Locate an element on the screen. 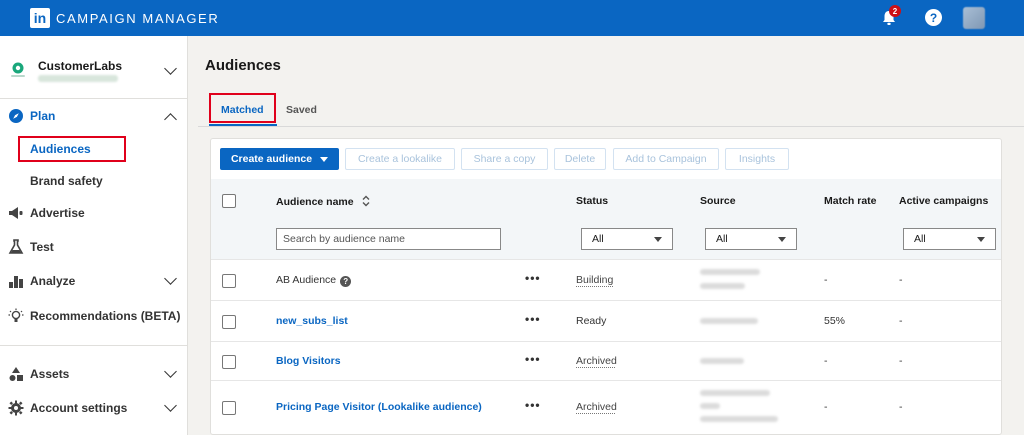 The height and width of the screenshot is (435, 1024). create-lookalike-button: Create a lookalike is located at coordinates (400, 159).